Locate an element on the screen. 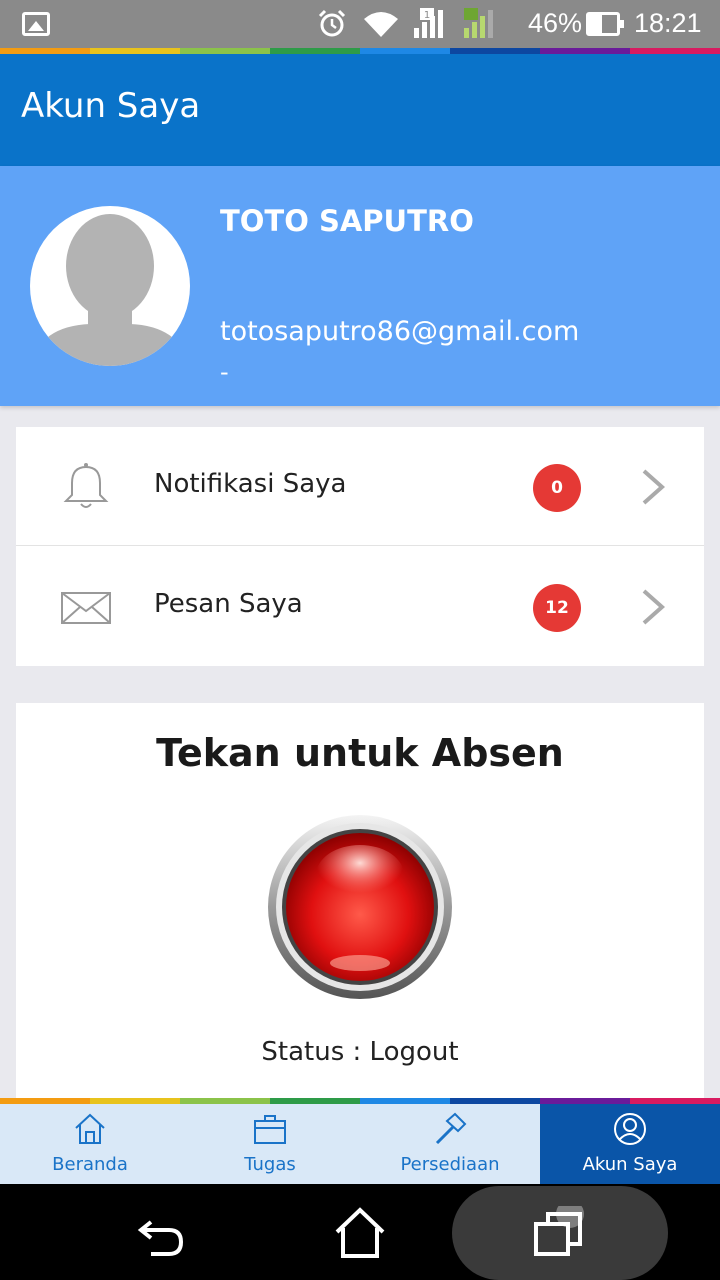 The width and height of the screenshot is (720, 1280). bottom-nav: Beranda Tugas Persediaan Akun Saya is located at coordinates (360, 1144).